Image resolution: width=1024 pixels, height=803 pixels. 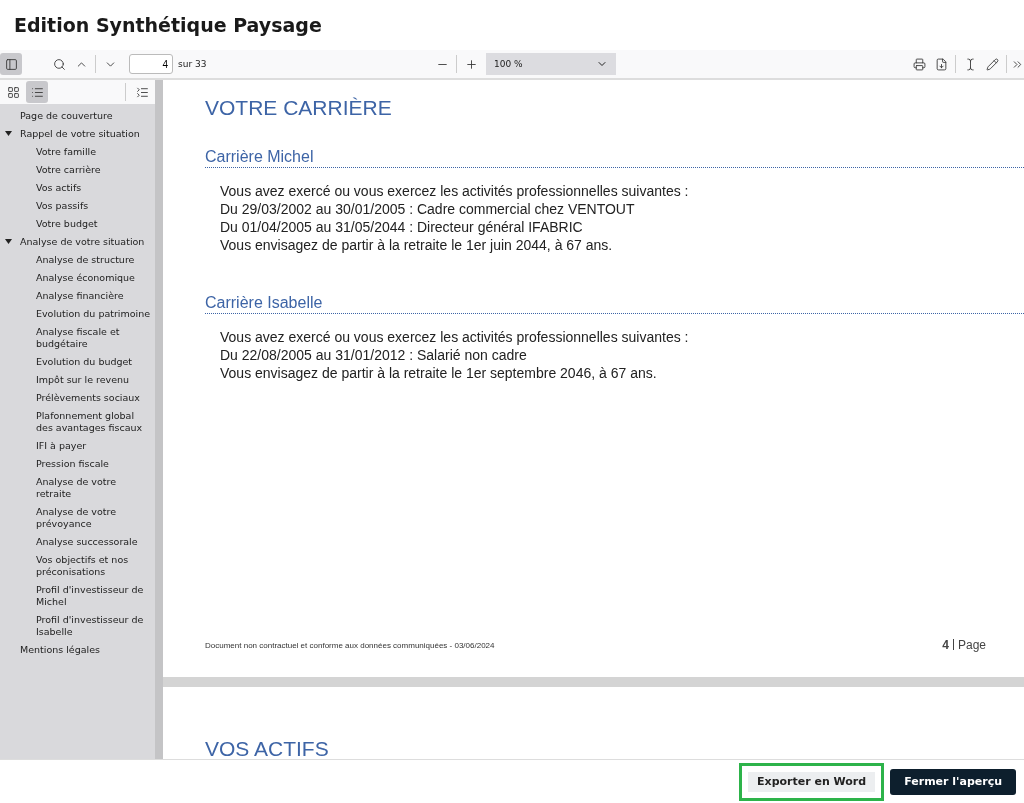 I want to click on outline-item: Votre carrière, so click(x=77, y=170).